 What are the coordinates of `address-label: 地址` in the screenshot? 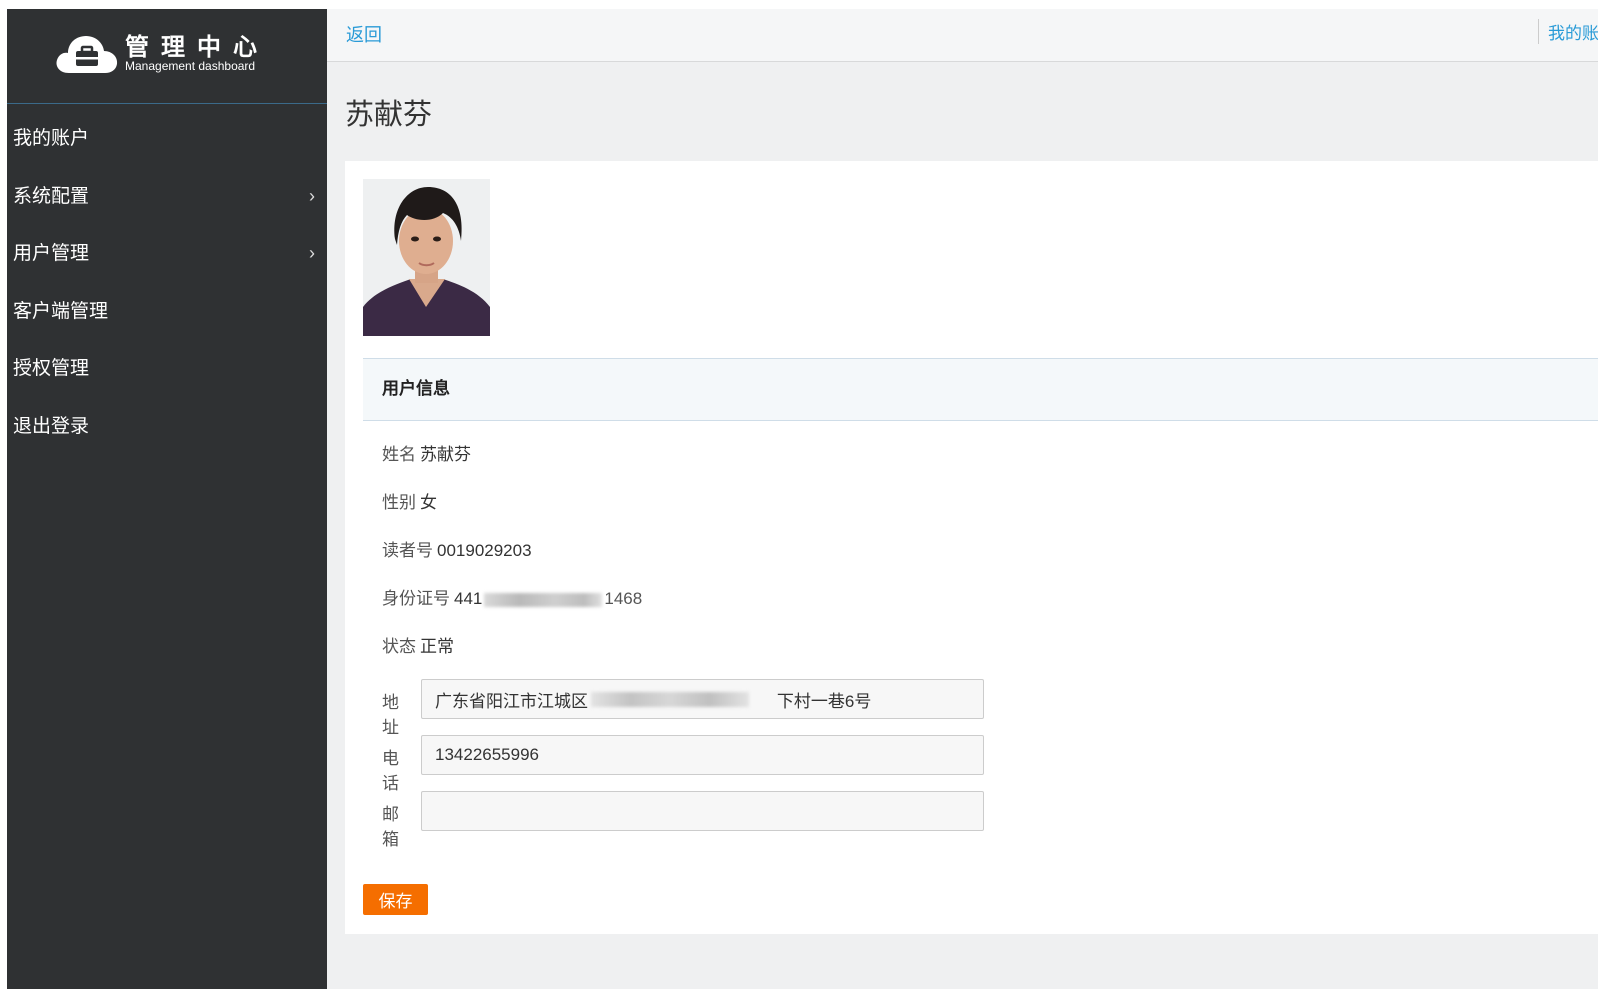 It's located at (390, 715).